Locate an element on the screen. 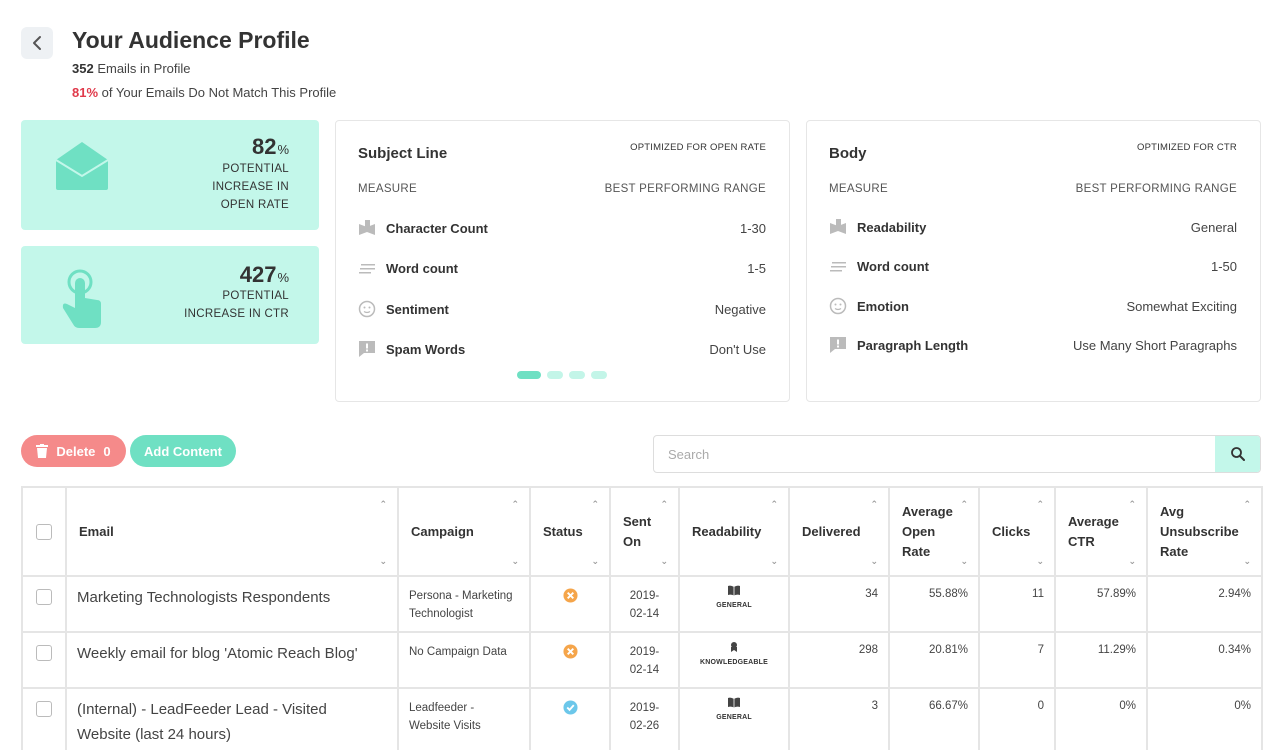 The height and width of the screenshot is (750, 1284). clicks-cell: 0 is located at coordinates (1017, 718).